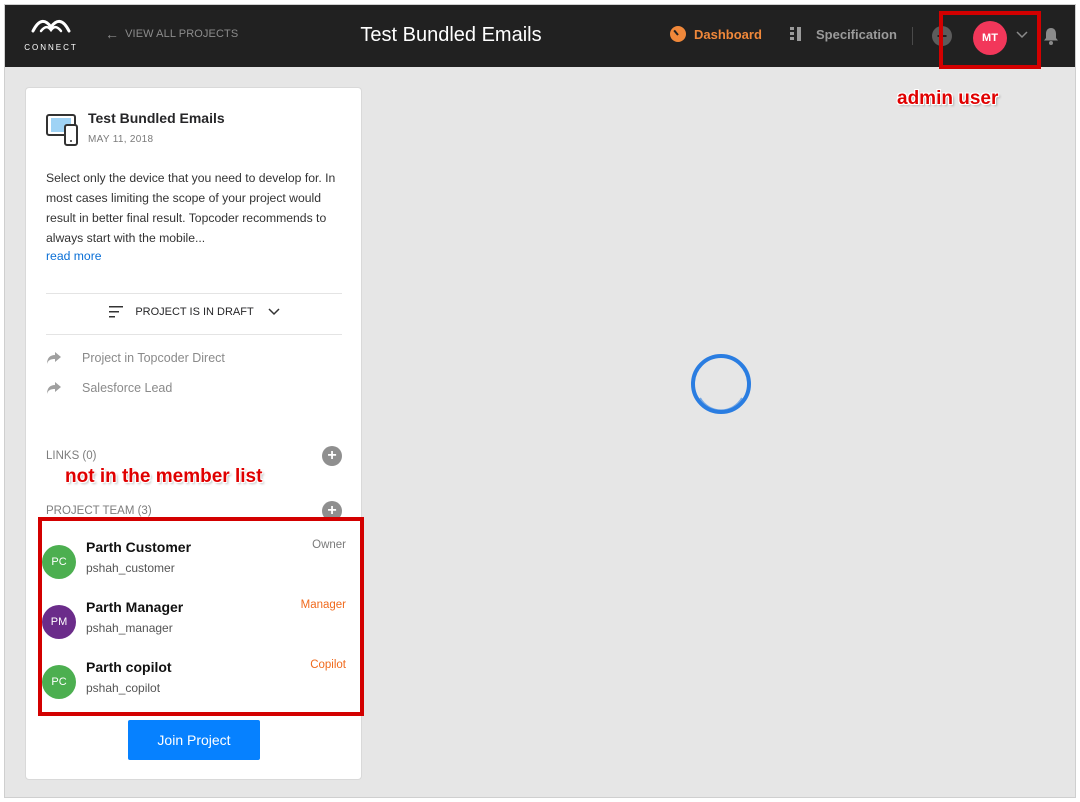 Image resolution: width=1080 pixels, height=802 pixels. I want to click on specification-icon, so click(795, 34).